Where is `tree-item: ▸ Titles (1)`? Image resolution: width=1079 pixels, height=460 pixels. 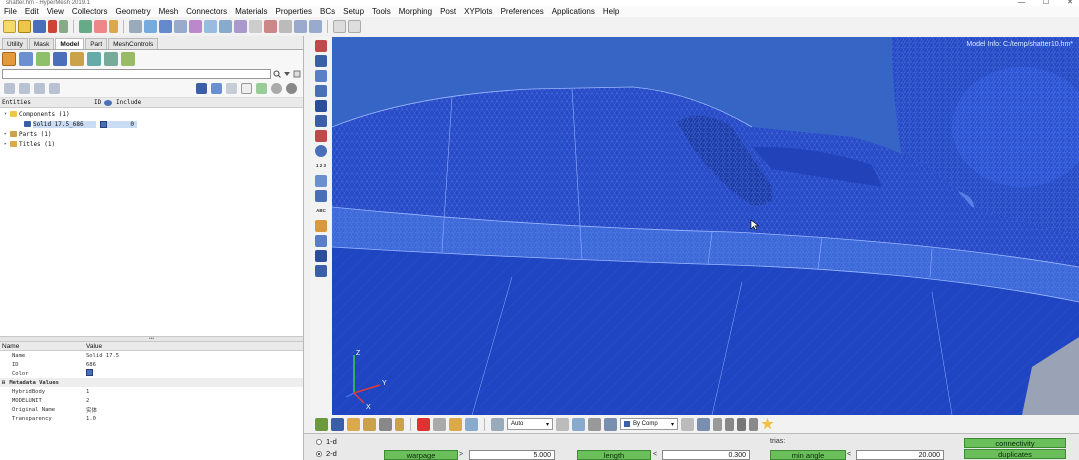
tree-item: ▸ Titles (1) is located at coordinates (151, 144).